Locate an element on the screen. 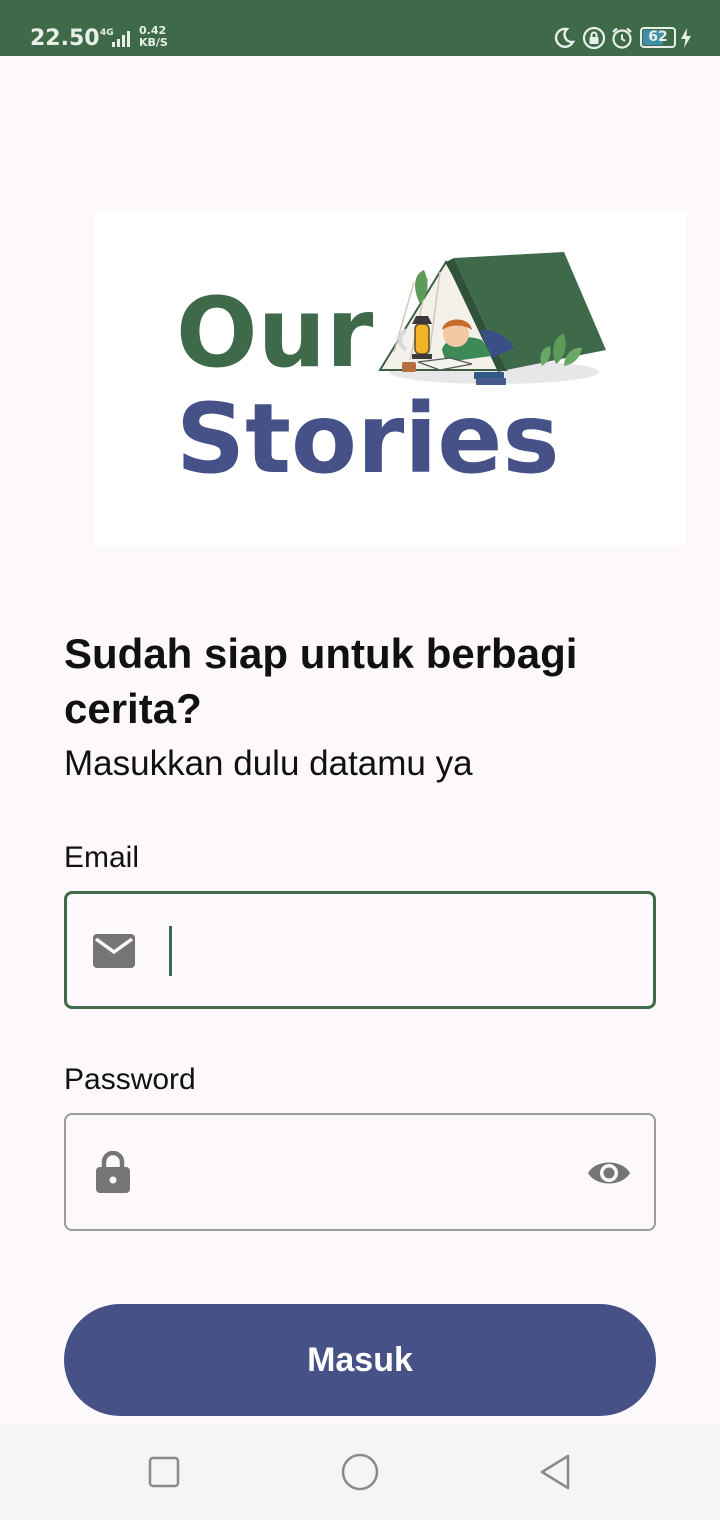 Image resolution: width=720 pixels, height=1520 pixels. signal-icon is located at coordinates (121, 39).